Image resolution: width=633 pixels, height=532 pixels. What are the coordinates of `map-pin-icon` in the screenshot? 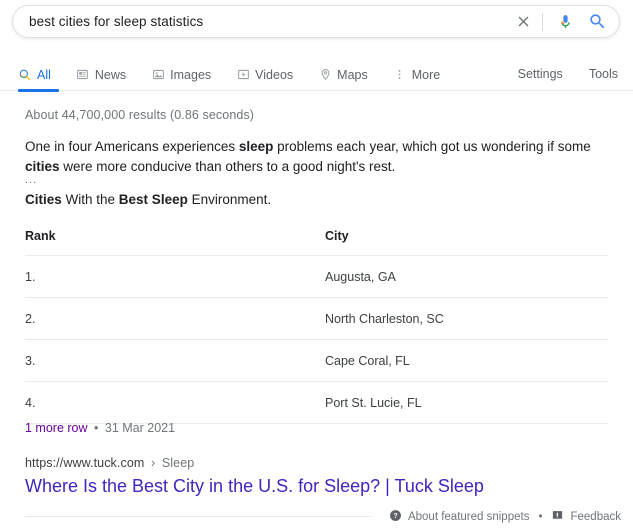 It's located at (325, 75).